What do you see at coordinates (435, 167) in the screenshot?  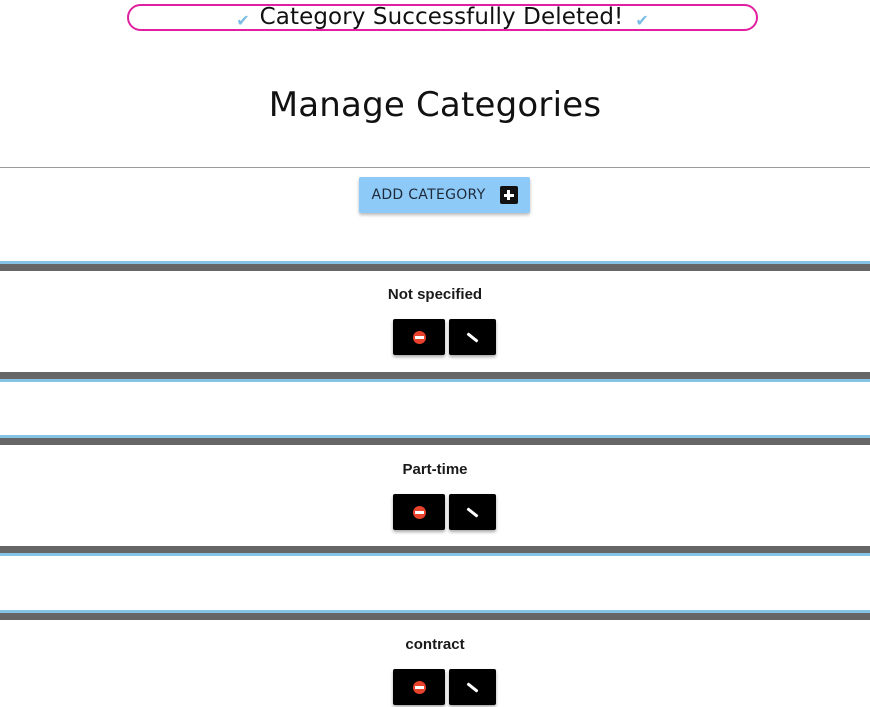 I see `title-divider` at bounding box center [435, 167].